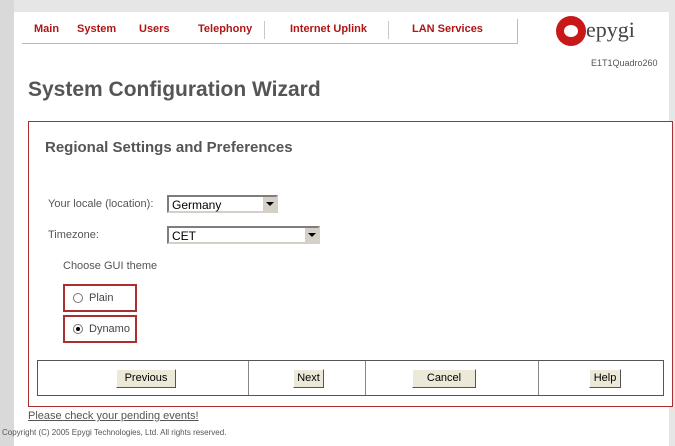 Image resolution: width=675 pixels, height=446 pixels. I want to click on theme-option-plain: Plain, so click(100, 298).